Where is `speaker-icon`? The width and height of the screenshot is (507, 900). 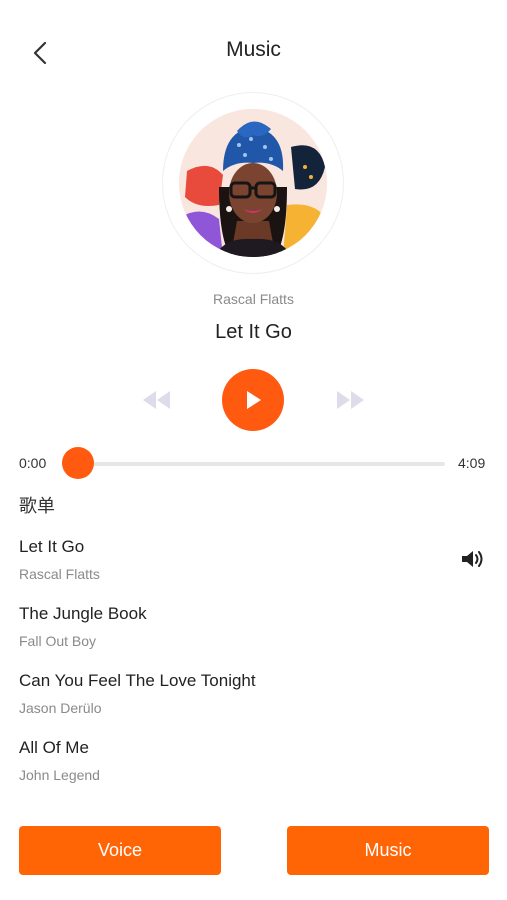 speaker-icon is located at coordinates (473, 559).